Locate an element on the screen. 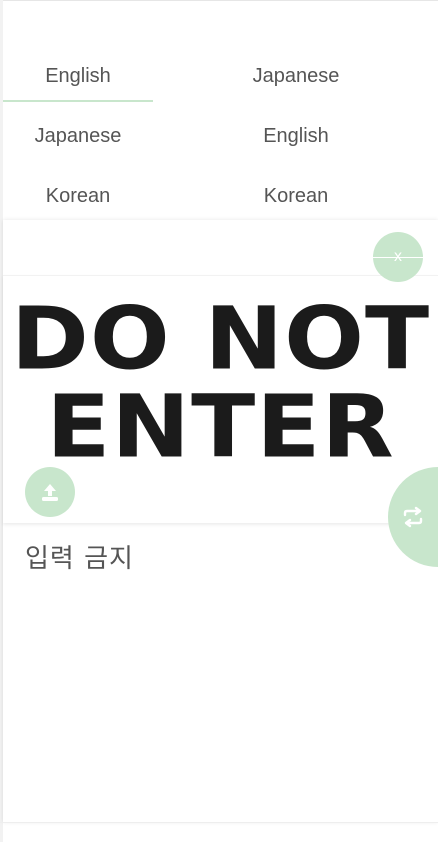 The width and height of the screenshot is (438, 842). swap-icon is located at coordinates (413, 517).